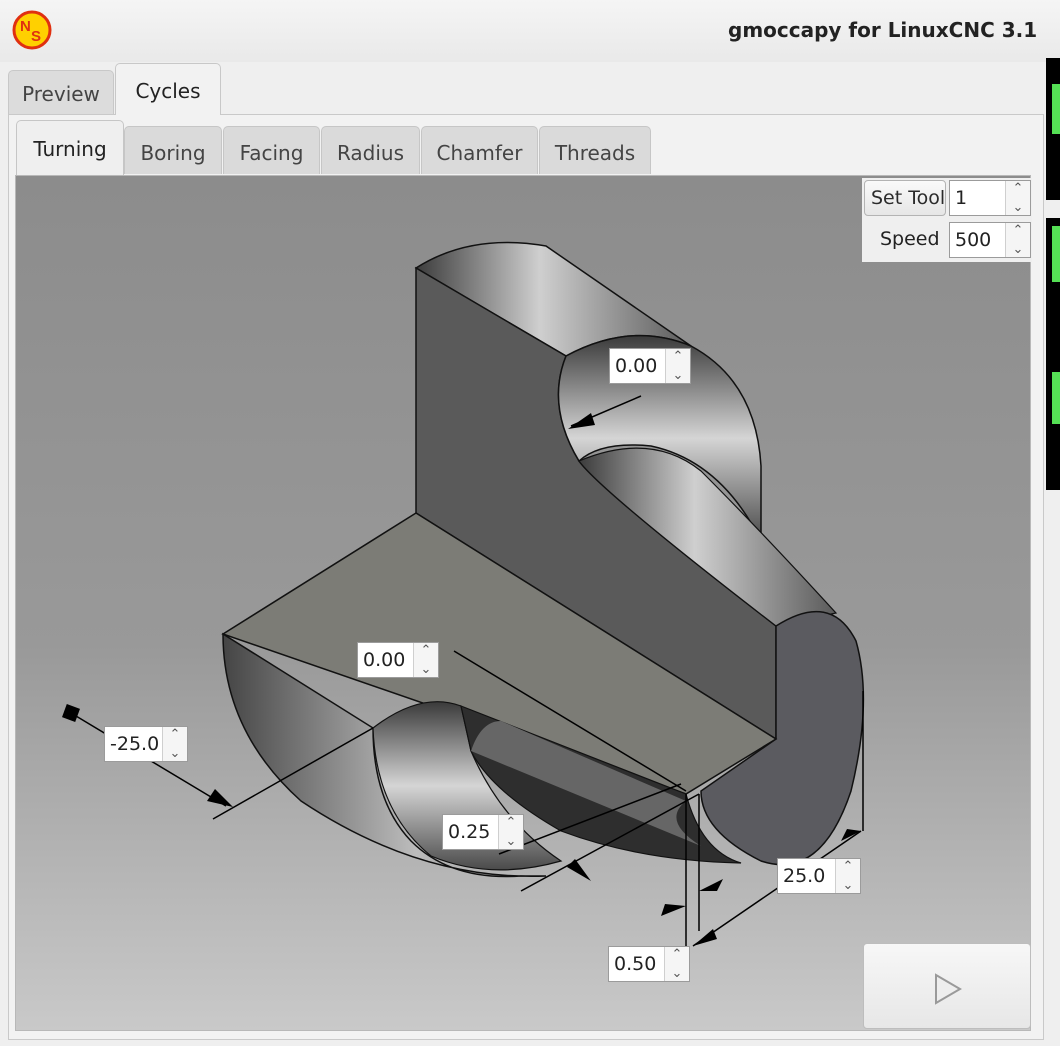  What do you see at coordinates (819, 876) in the screenshot?
I see `end-z-spinbox: 25.0 ⌃ ⌄` at bounding box center [819, 876].